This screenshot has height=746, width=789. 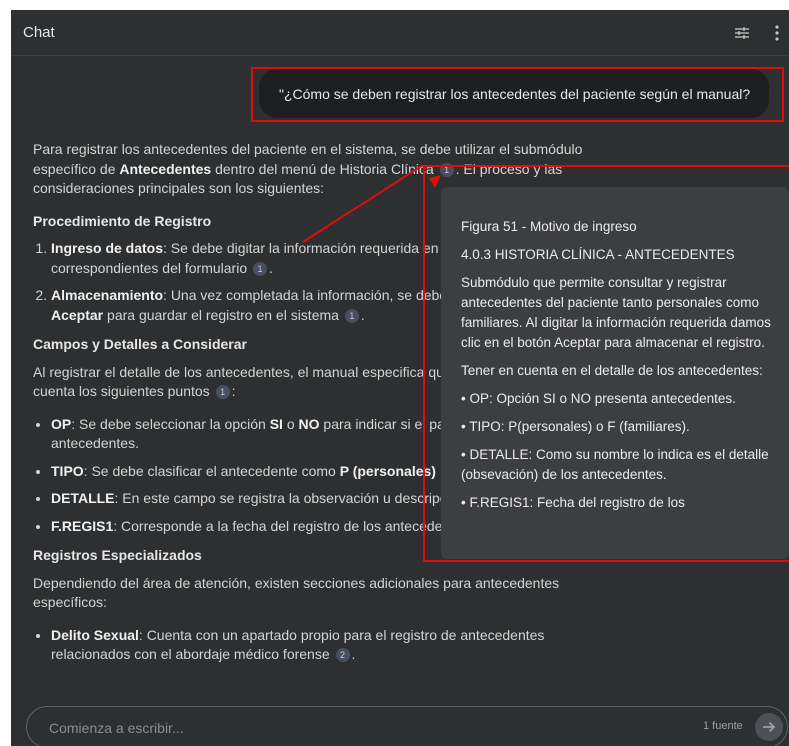 I want to click on chat-header: Chat, so click(x=400, y=33).